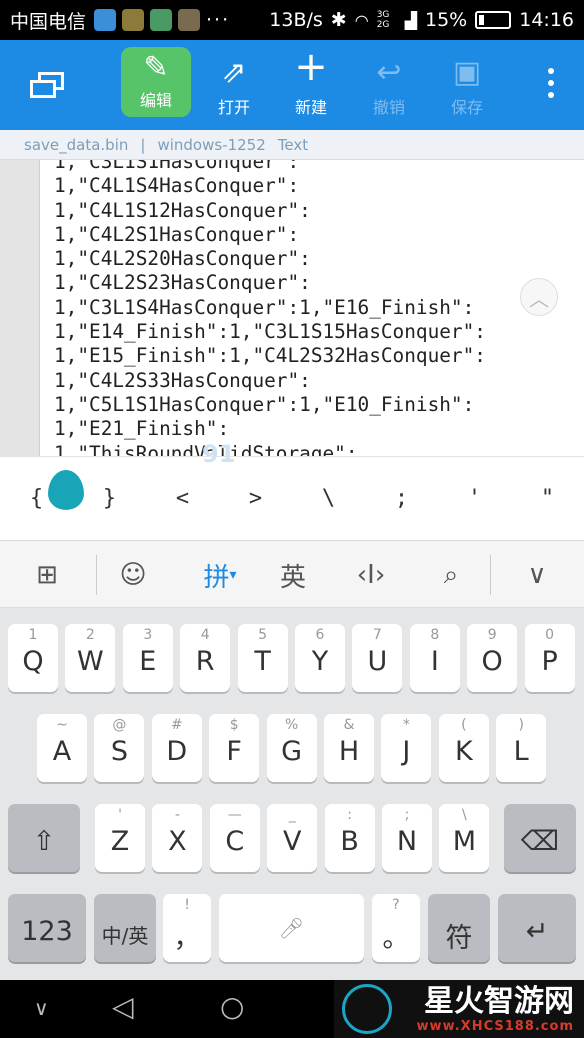 This screenshot has height=1038, width=584. What do you see at coordinates (33, 661) in the screenshot?
I see `key-label: Q` at bounding box center [33, 661].